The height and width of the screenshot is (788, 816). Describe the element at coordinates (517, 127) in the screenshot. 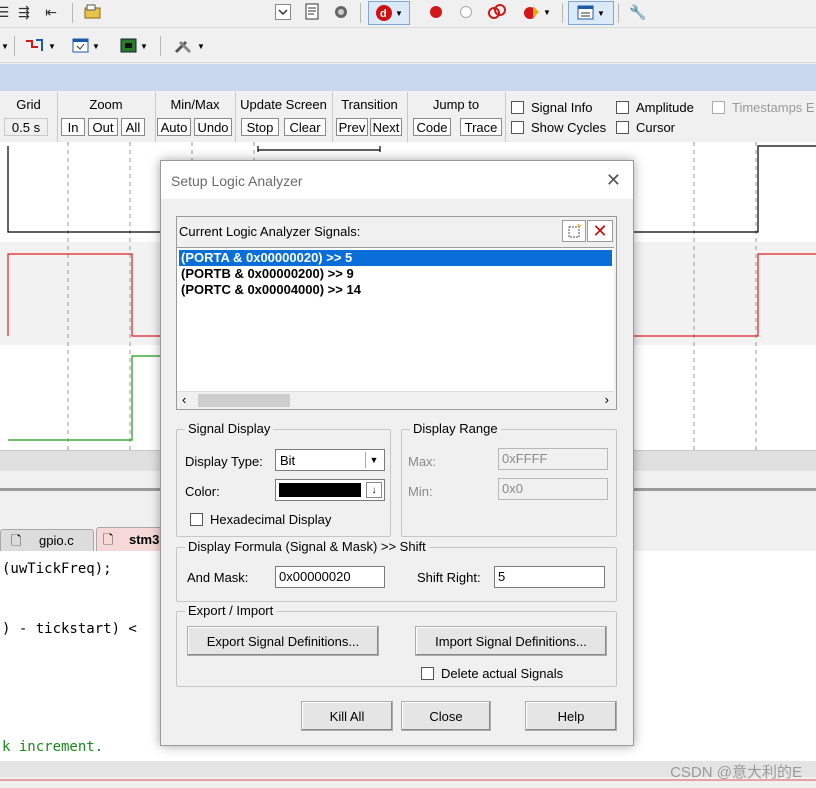

I see `show-cycles-checkbox` at that location.